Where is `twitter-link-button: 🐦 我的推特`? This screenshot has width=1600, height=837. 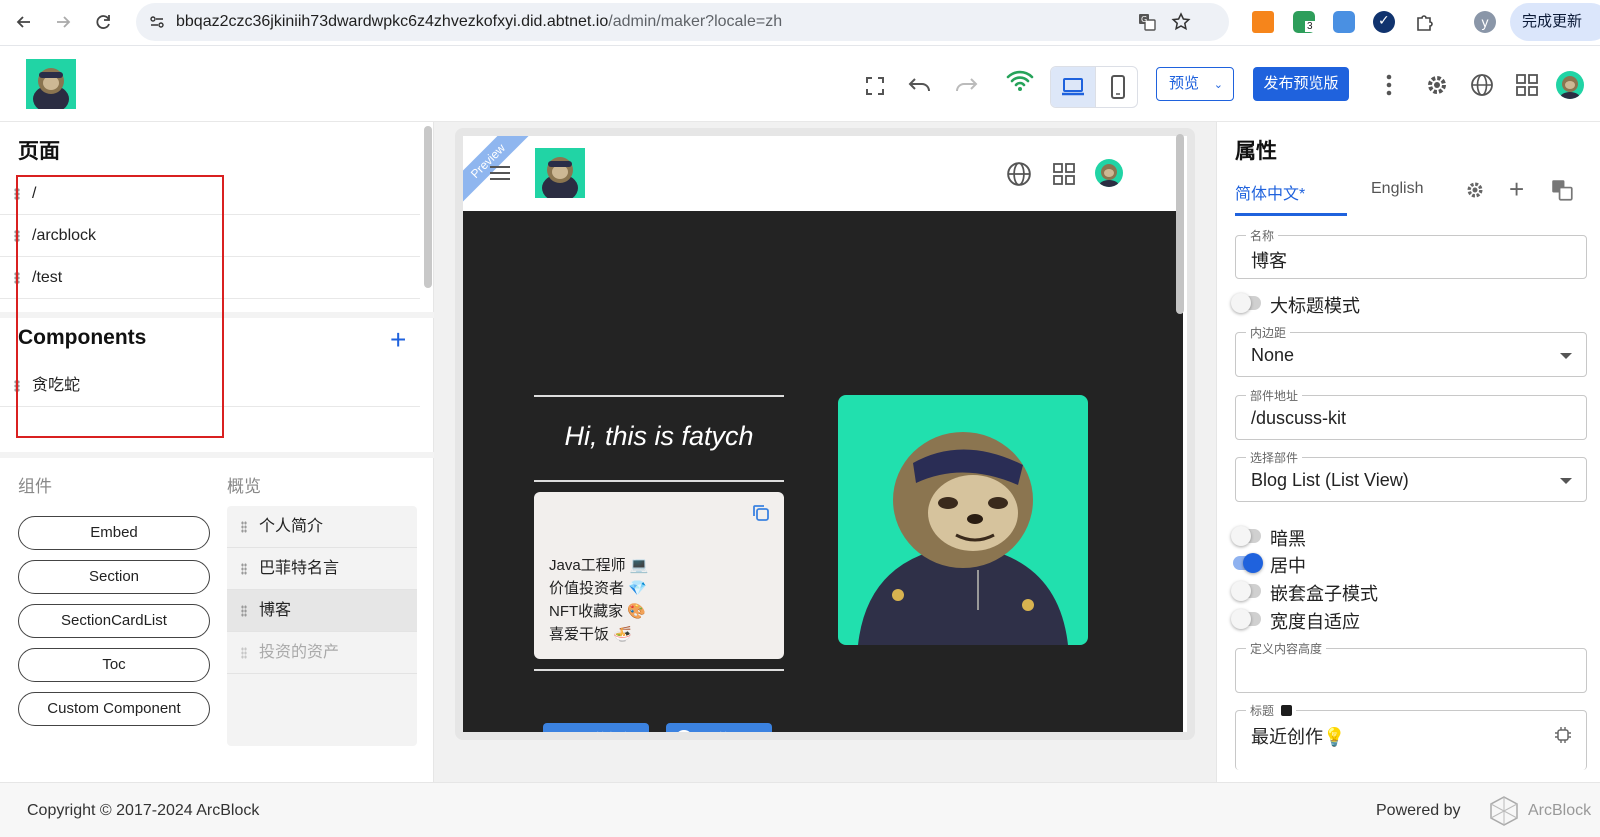 twitter-link-button: 🐦 我的推特 is located at coordinates (596, 731).